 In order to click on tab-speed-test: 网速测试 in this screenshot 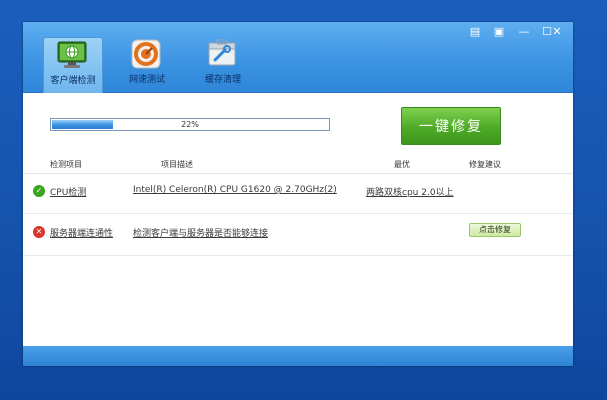, I will do `click(147, 65)`.